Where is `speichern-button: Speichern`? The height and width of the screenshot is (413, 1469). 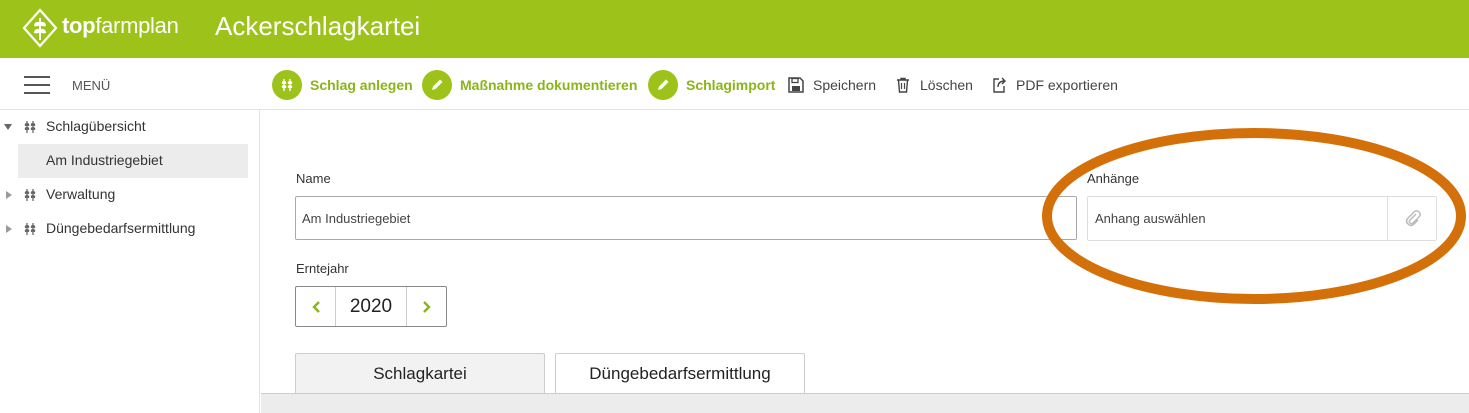
speichern-button: Speichern is located at coordinates (831, 84).